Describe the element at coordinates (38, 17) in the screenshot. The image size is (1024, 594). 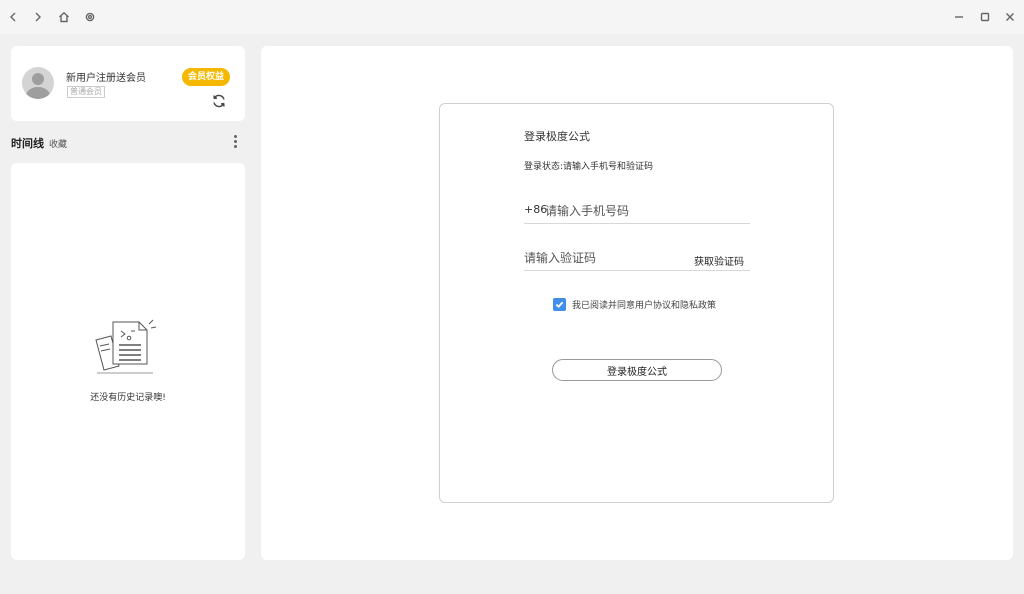
I see `chevron-right-icon` at that location.